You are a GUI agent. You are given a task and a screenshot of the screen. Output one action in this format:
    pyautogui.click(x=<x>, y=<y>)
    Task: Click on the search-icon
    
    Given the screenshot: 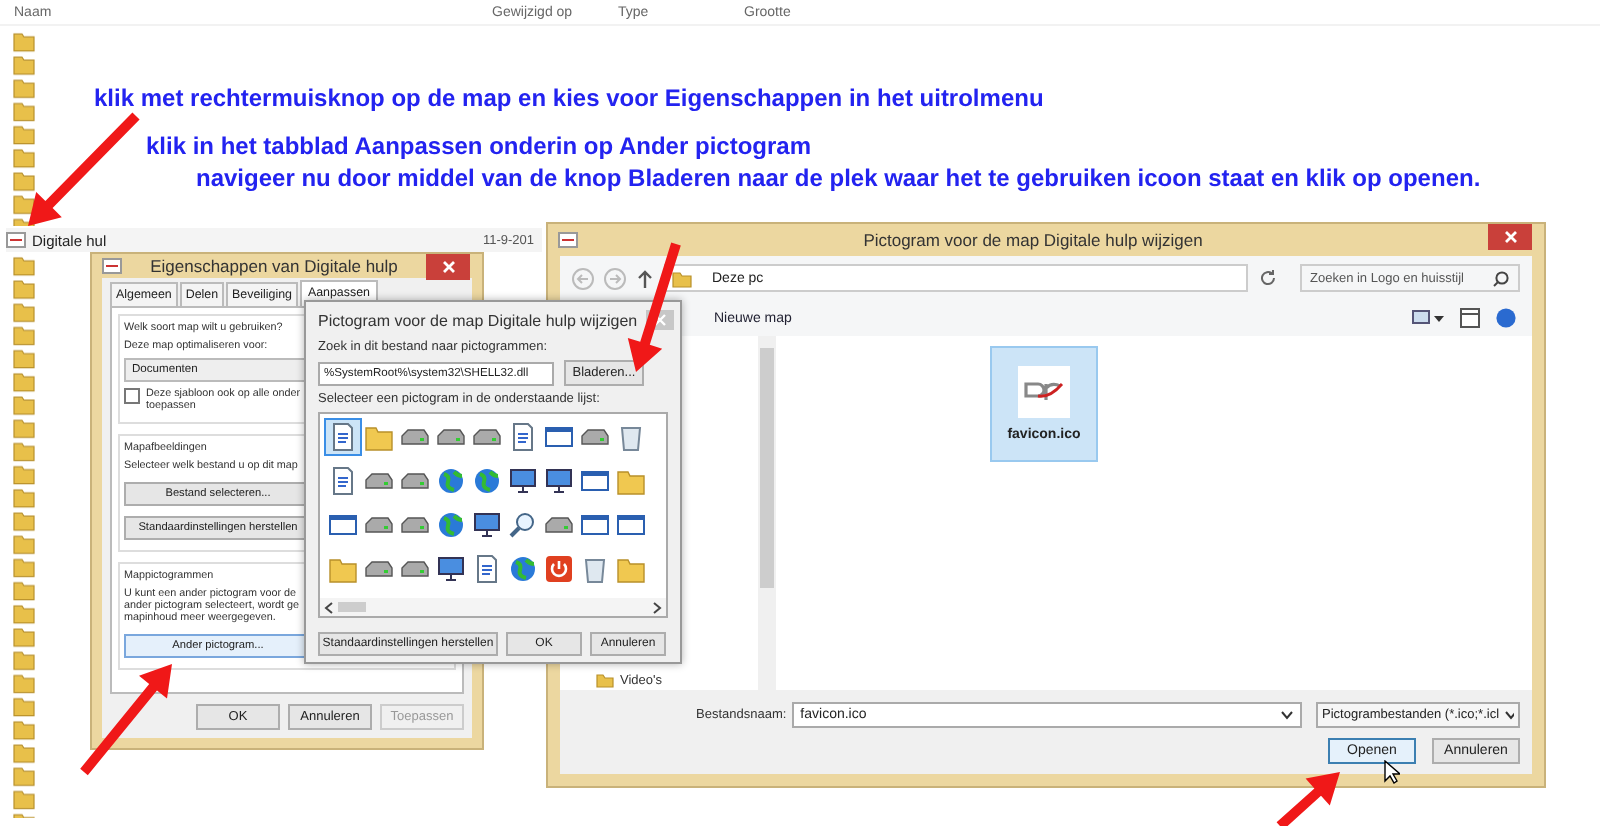 What is the action you would take?
    pyautogui.click(x=1501, y=278)
    